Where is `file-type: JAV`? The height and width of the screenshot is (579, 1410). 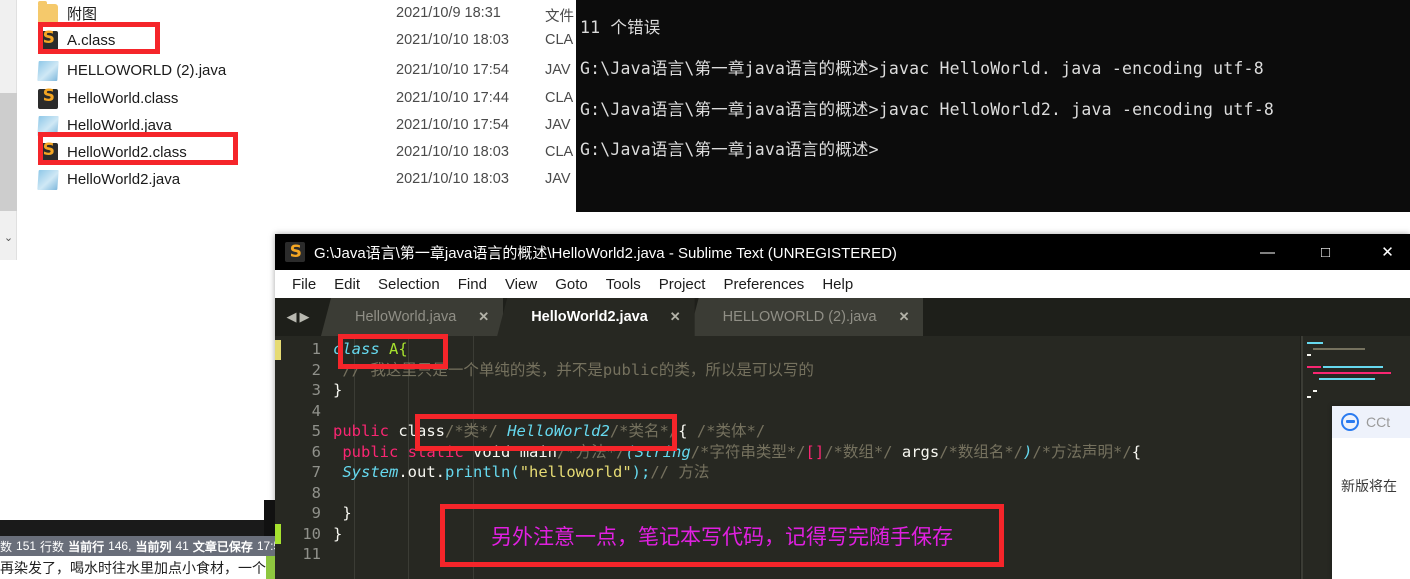 file-type: JAV is located at coordinates (558, 125).